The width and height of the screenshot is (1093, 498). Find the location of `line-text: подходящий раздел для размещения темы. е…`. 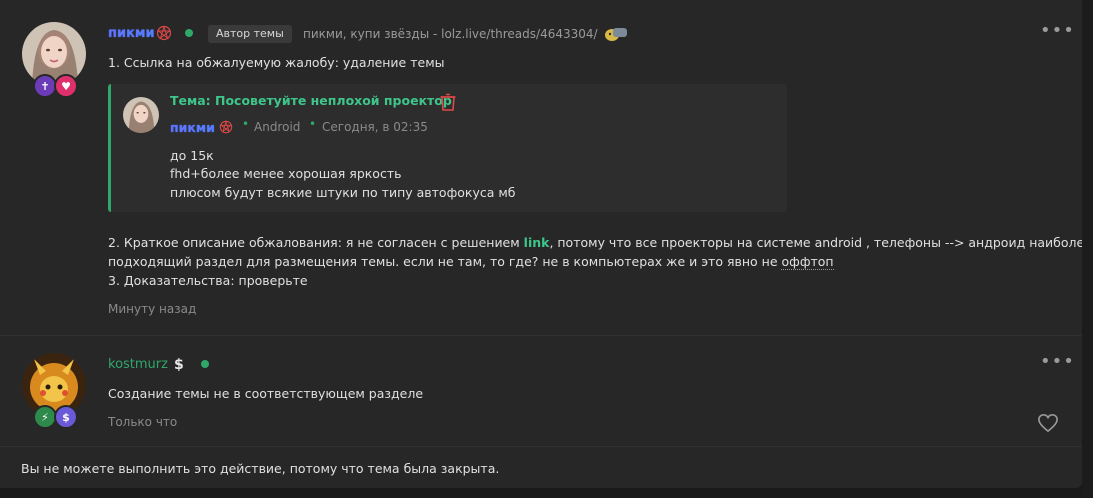

line-text: подходящий раздел для размещения темы. е… is located at coordinates (445, 261).